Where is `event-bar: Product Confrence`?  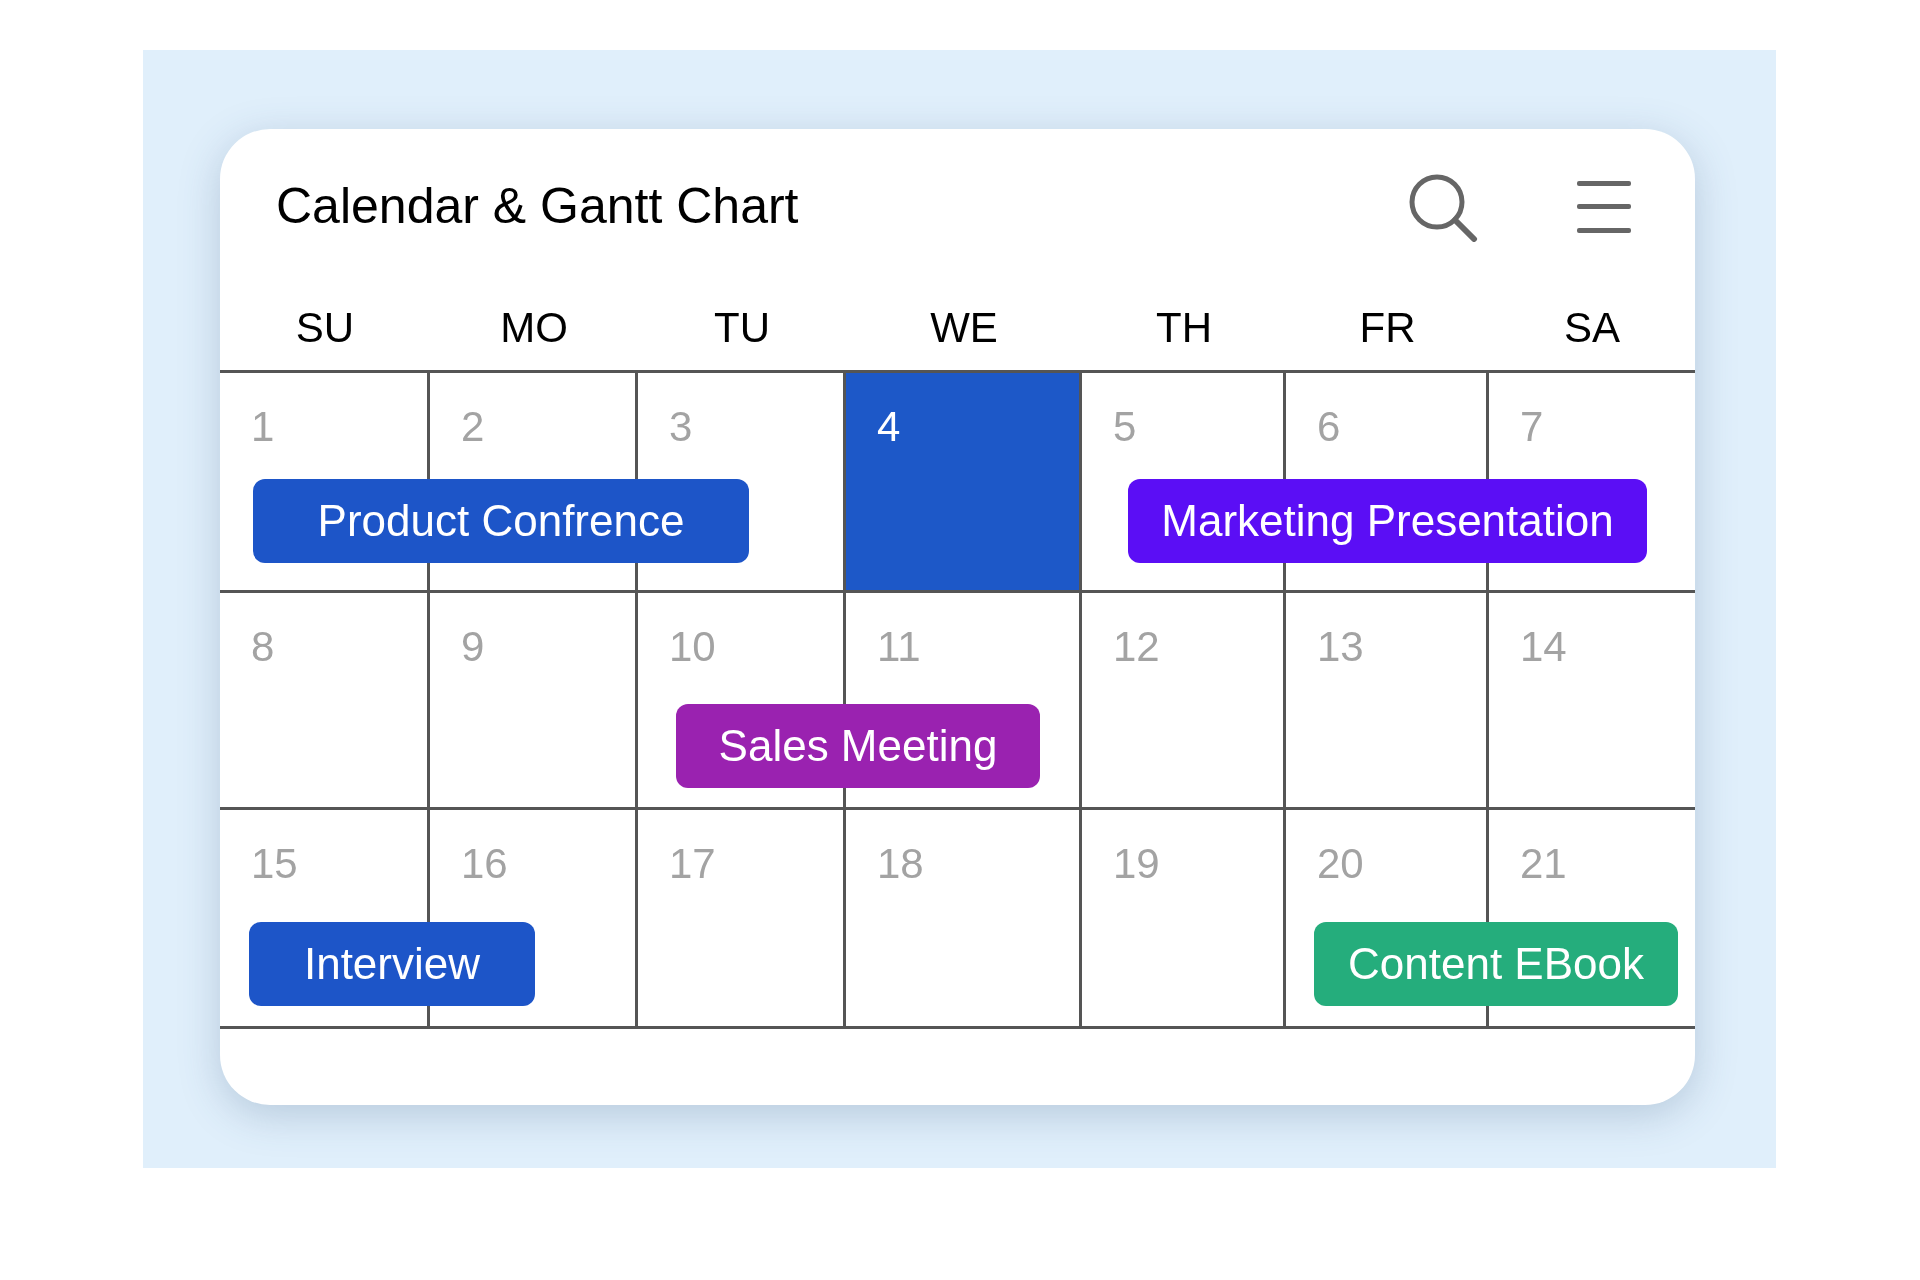
event-bar: Product Confrence is located at coordinates (501, 521).